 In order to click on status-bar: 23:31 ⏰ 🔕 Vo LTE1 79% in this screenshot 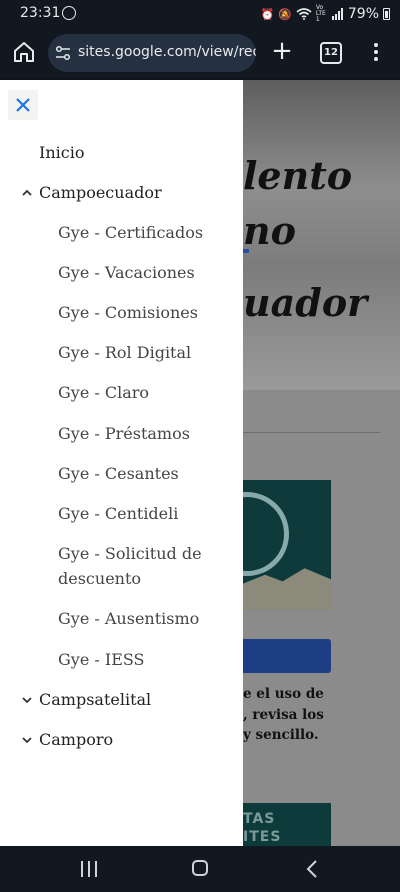, I will do `click(200, 14)`.